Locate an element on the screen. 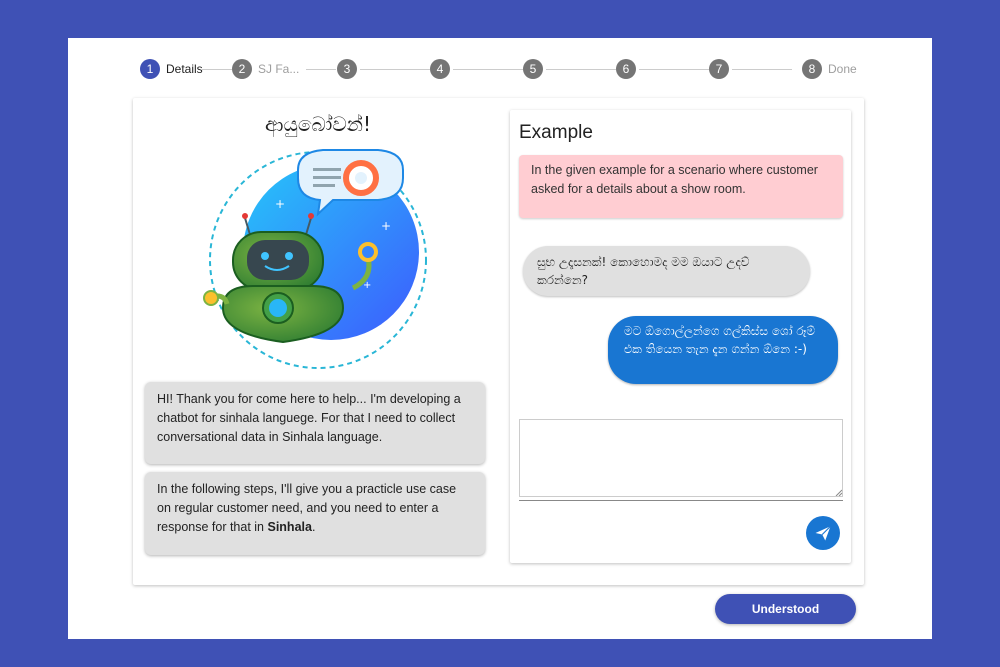 This screenshot has height=667, width=1000. send-icon is located at coordinates (823, 533).